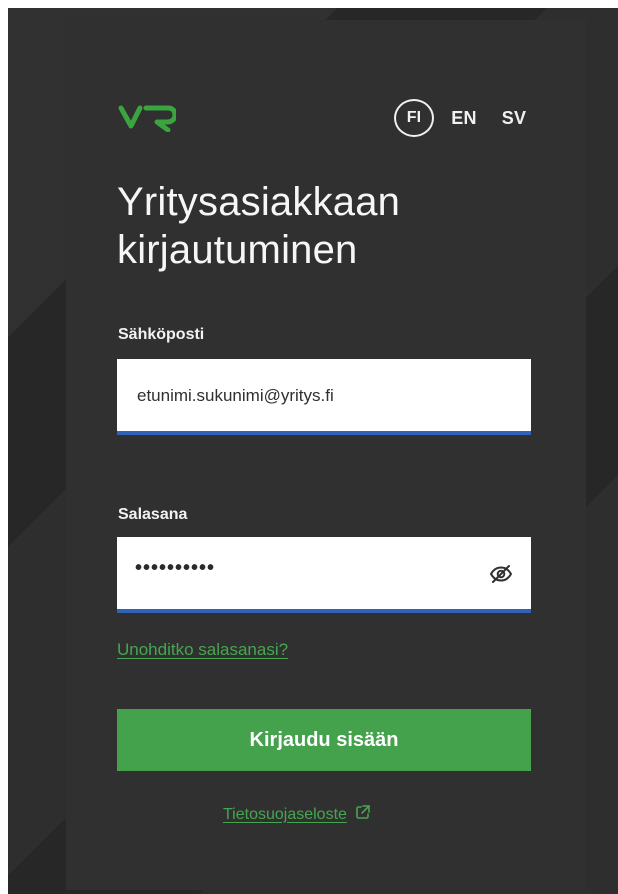 The height and width of the screenshot is (894, 618). I want to click on password-input: ••••••••••, so click(175, 568).